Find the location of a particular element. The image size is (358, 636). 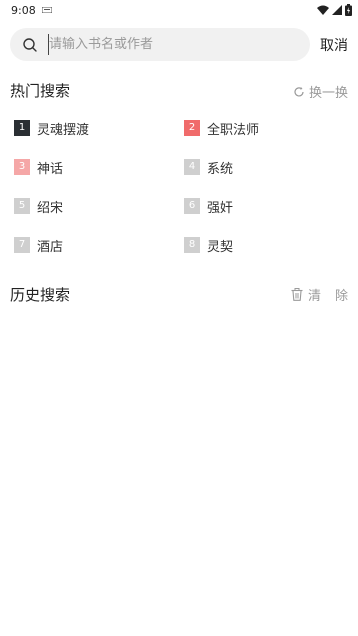

hot-item: 1 灵魂摆渡 is located at coordinates (51, 128).